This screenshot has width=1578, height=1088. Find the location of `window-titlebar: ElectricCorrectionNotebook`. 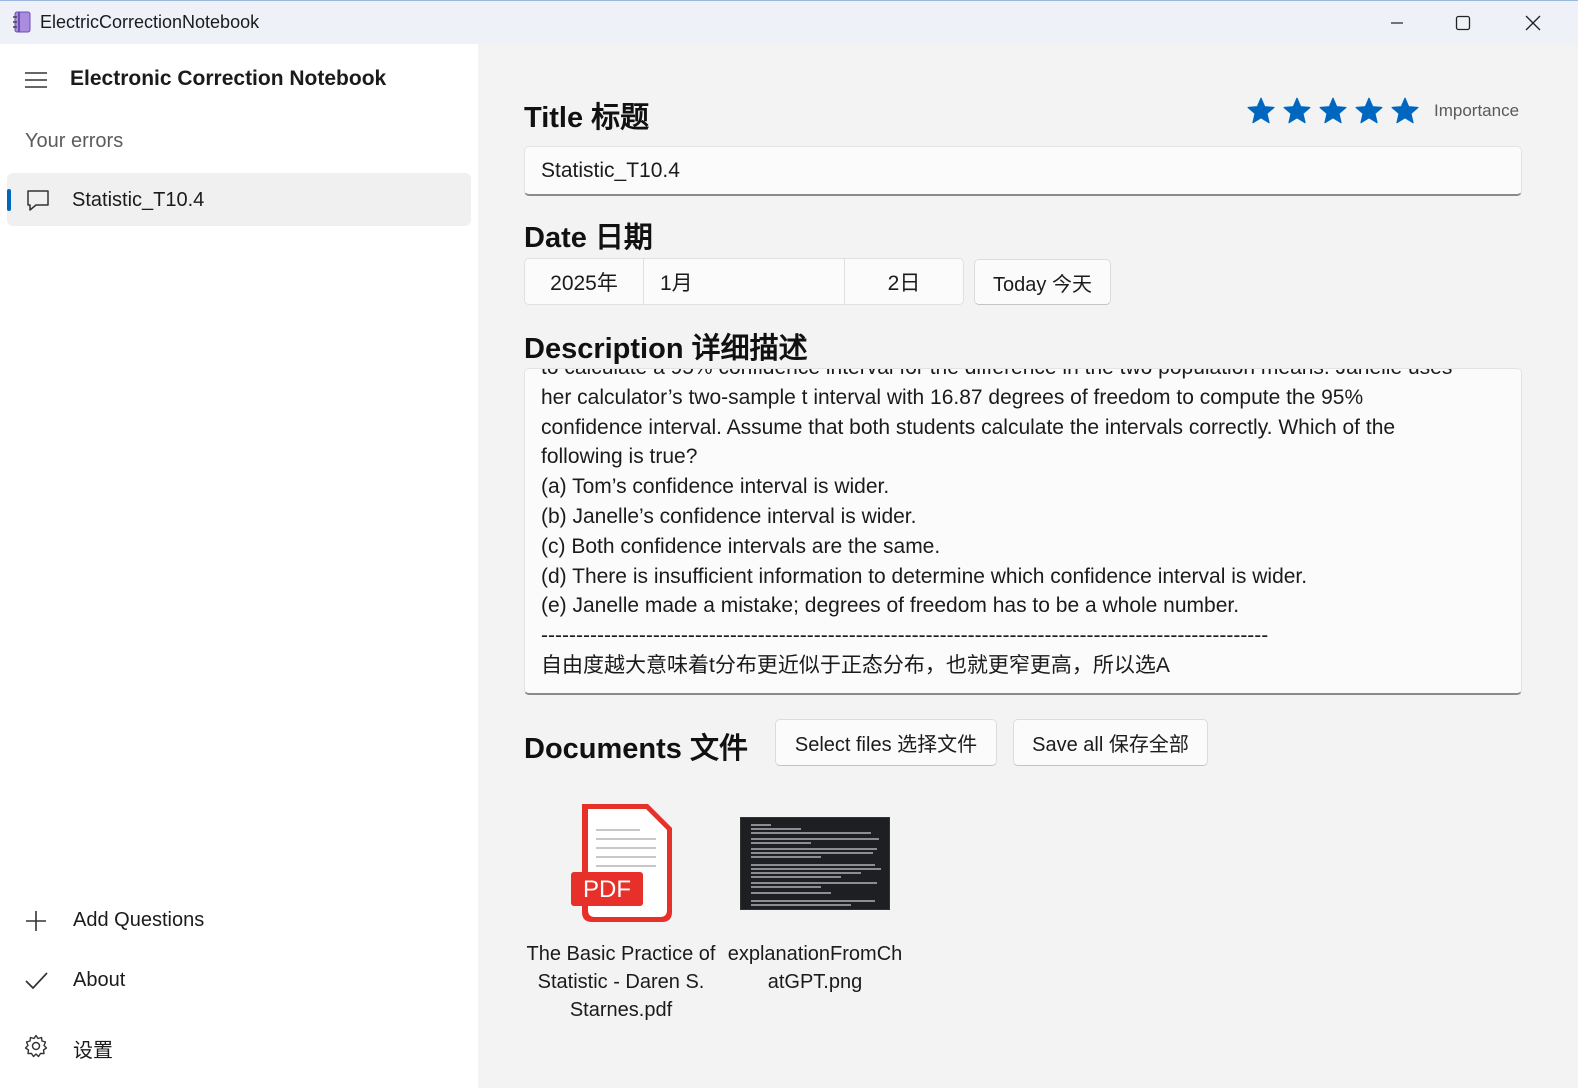

window-titlebar: ElectricCorrectionNotebook is located at coordinates (789, 22).